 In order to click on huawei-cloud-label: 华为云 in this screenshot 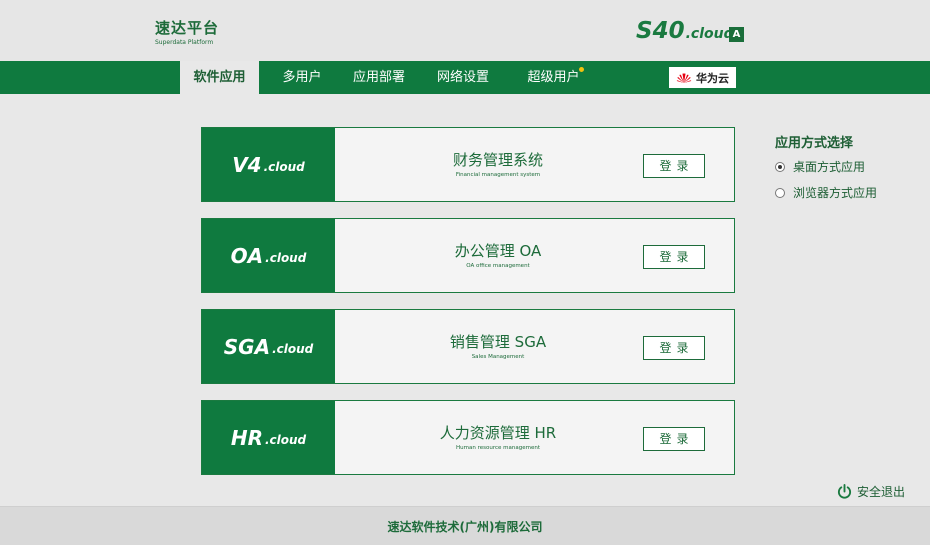, I will do `click(712, 78)`.